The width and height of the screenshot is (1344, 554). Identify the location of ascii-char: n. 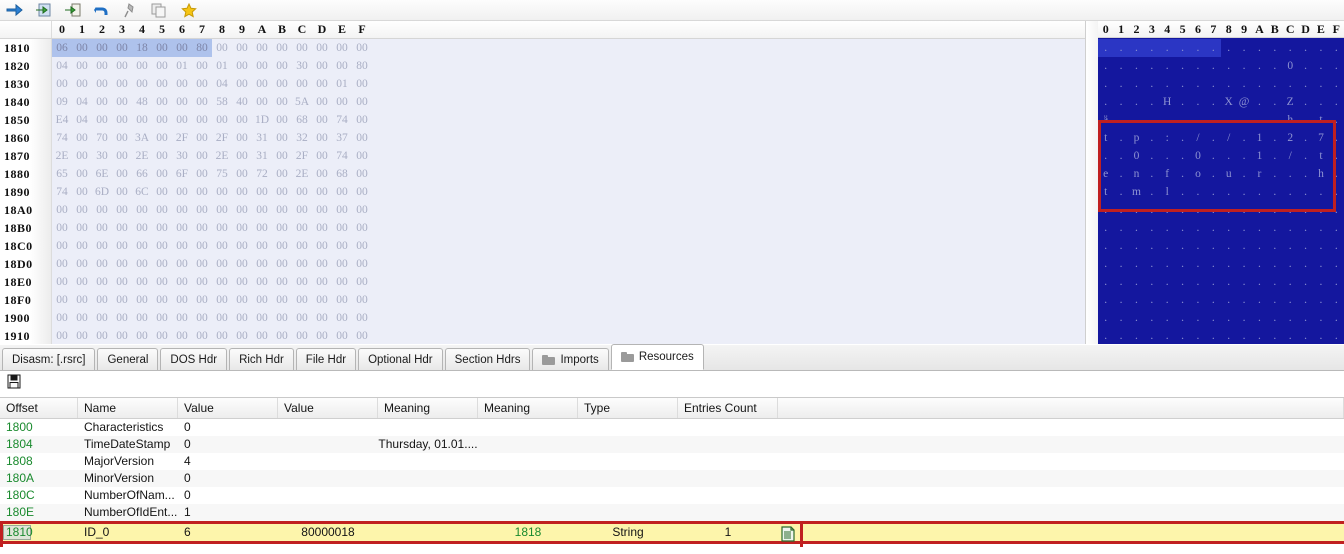
(1136, 174).